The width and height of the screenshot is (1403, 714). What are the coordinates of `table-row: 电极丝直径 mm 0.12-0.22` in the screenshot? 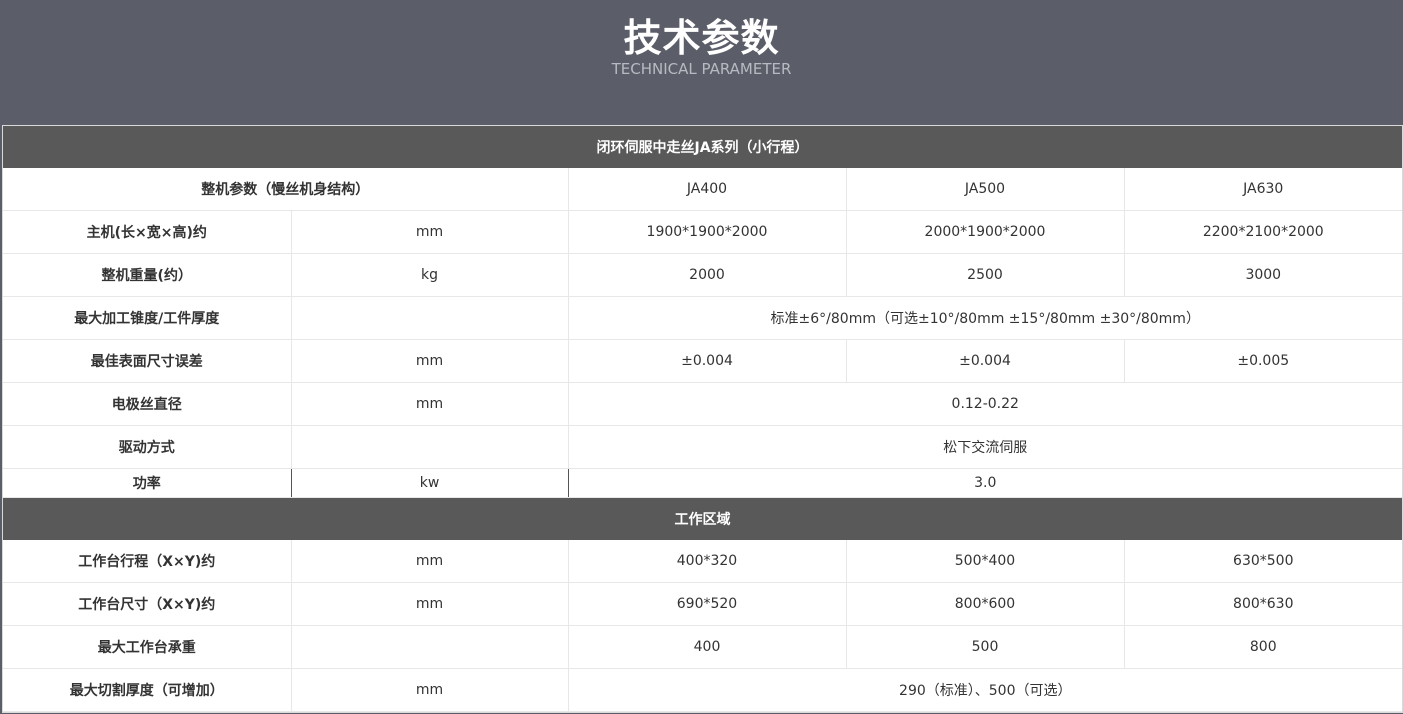 It's located at (703, 404).